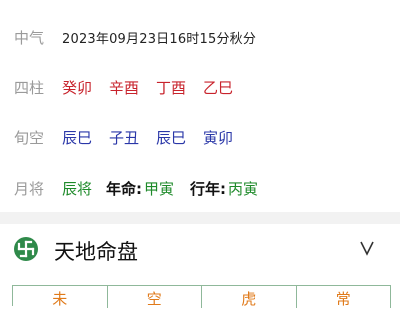 This screenshot has width=400, height=309. I want to click on section-divider, so click(200, 218).